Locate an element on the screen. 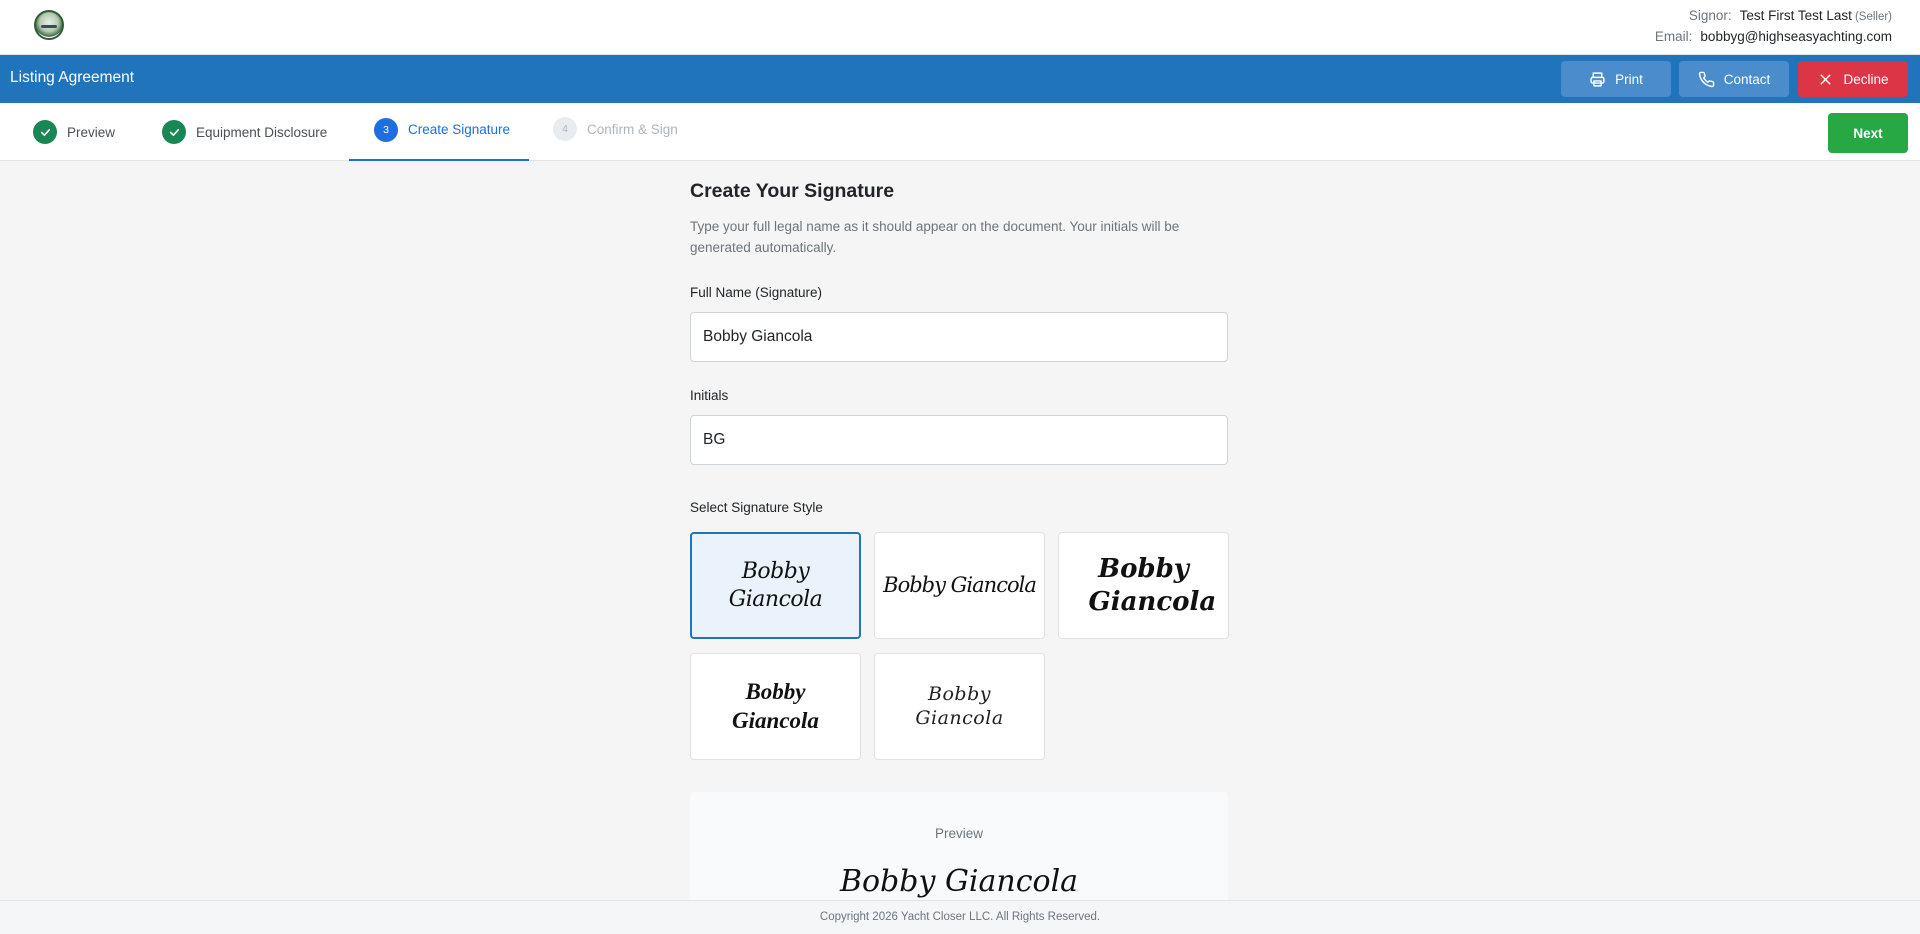 This screenshot has width=1920, height=934. signor-row: Signor: Test First Test Last (Seller) is located at coordinates (1773, 16).